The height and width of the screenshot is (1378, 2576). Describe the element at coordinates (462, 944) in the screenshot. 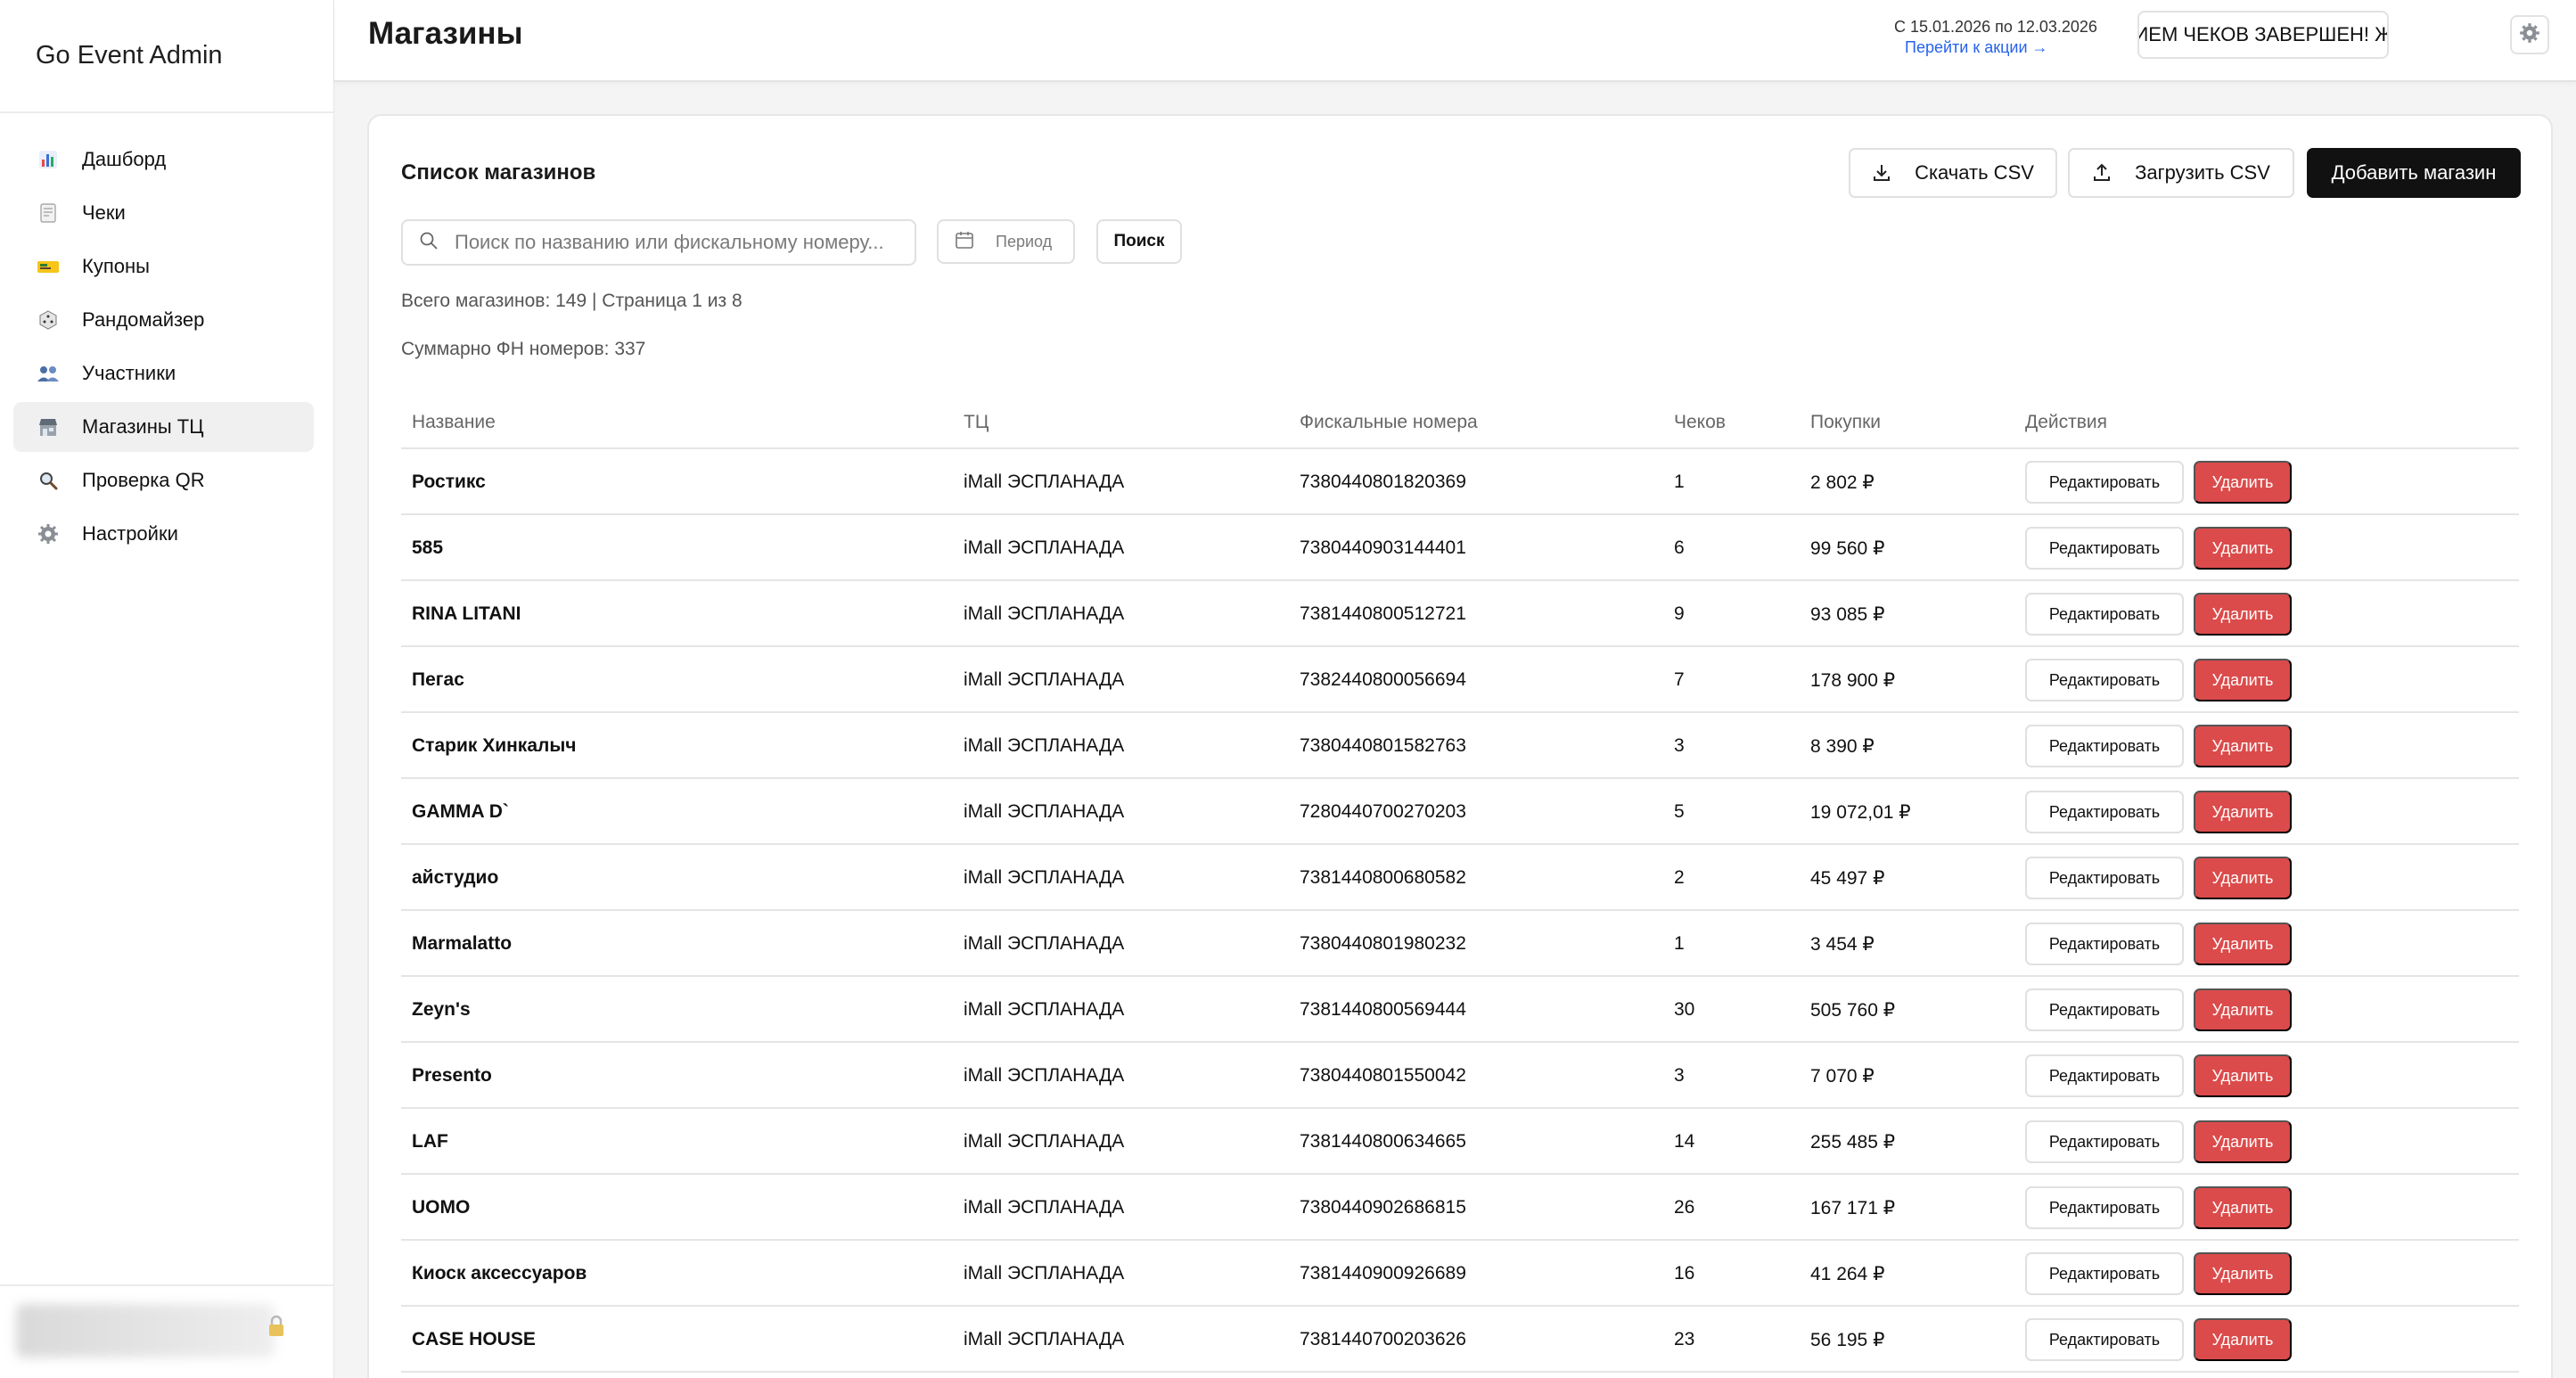

I see `store-name-cell: Marmalatto` at that location.